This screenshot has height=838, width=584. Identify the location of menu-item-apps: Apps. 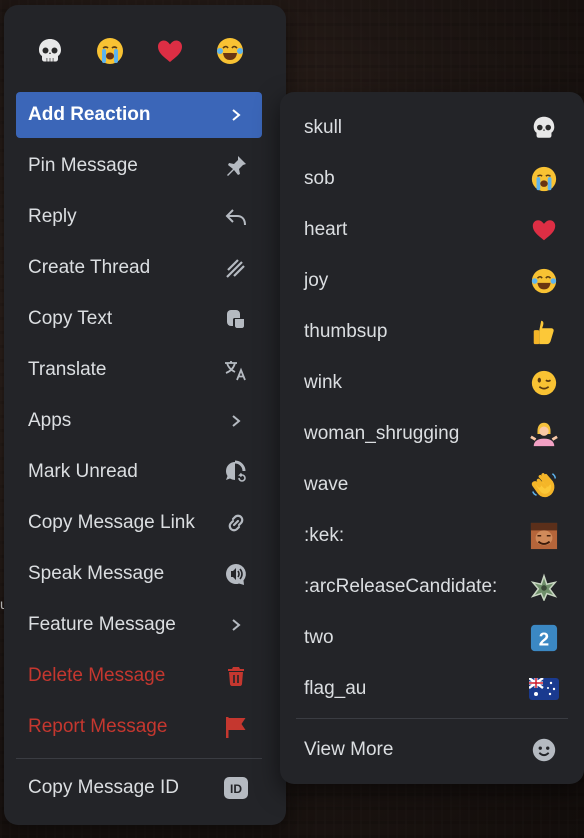
(139, 421).